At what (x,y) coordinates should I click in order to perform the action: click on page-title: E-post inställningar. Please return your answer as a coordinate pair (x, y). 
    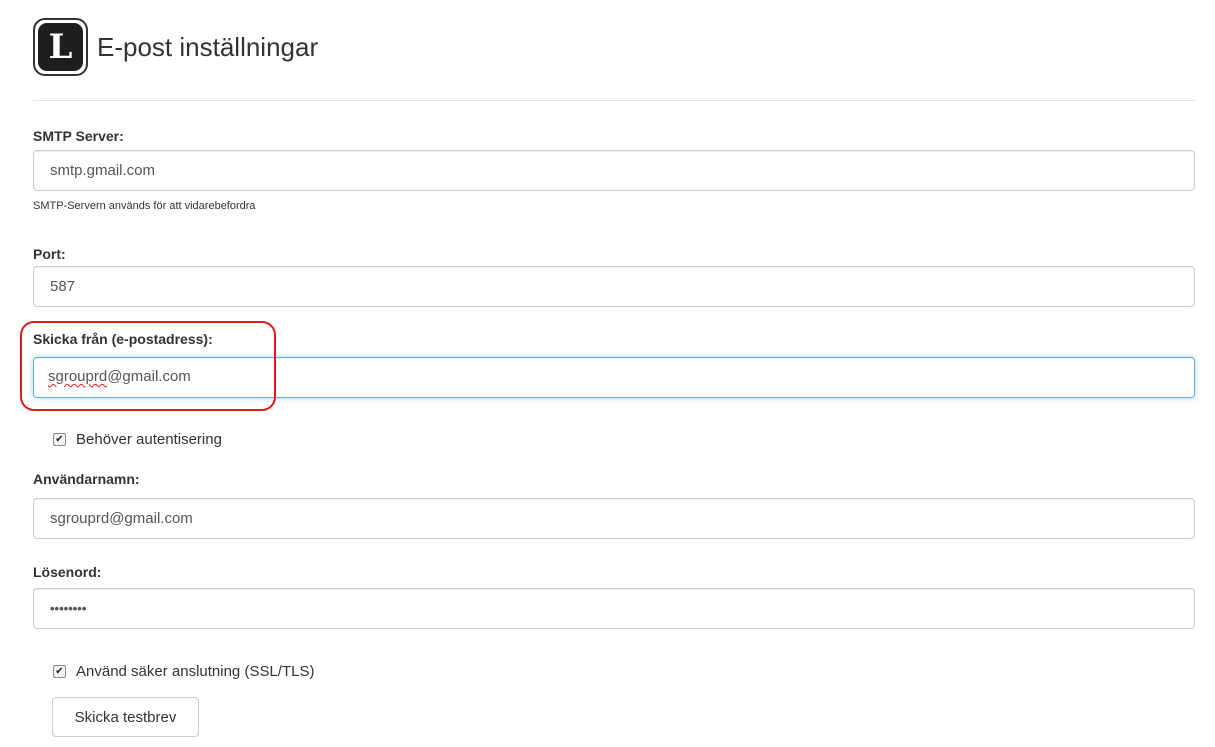
    Looking at the image, I should click on (208, 46).